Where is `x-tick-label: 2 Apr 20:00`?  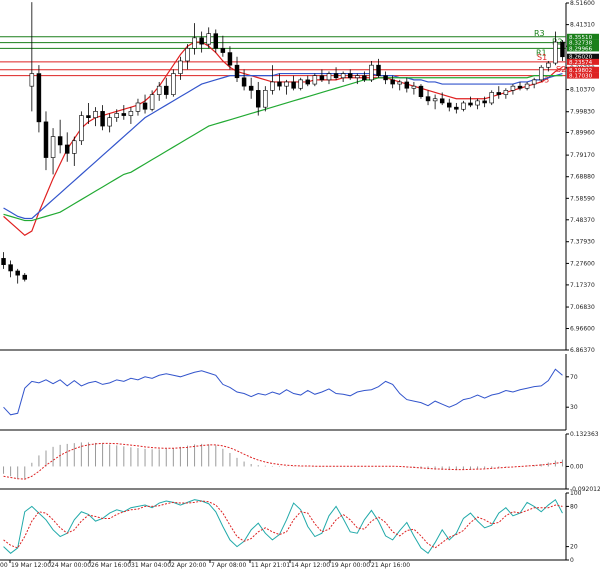 x-tick-label: 2 Apr 20:00 is located at coordinates (188, 565).